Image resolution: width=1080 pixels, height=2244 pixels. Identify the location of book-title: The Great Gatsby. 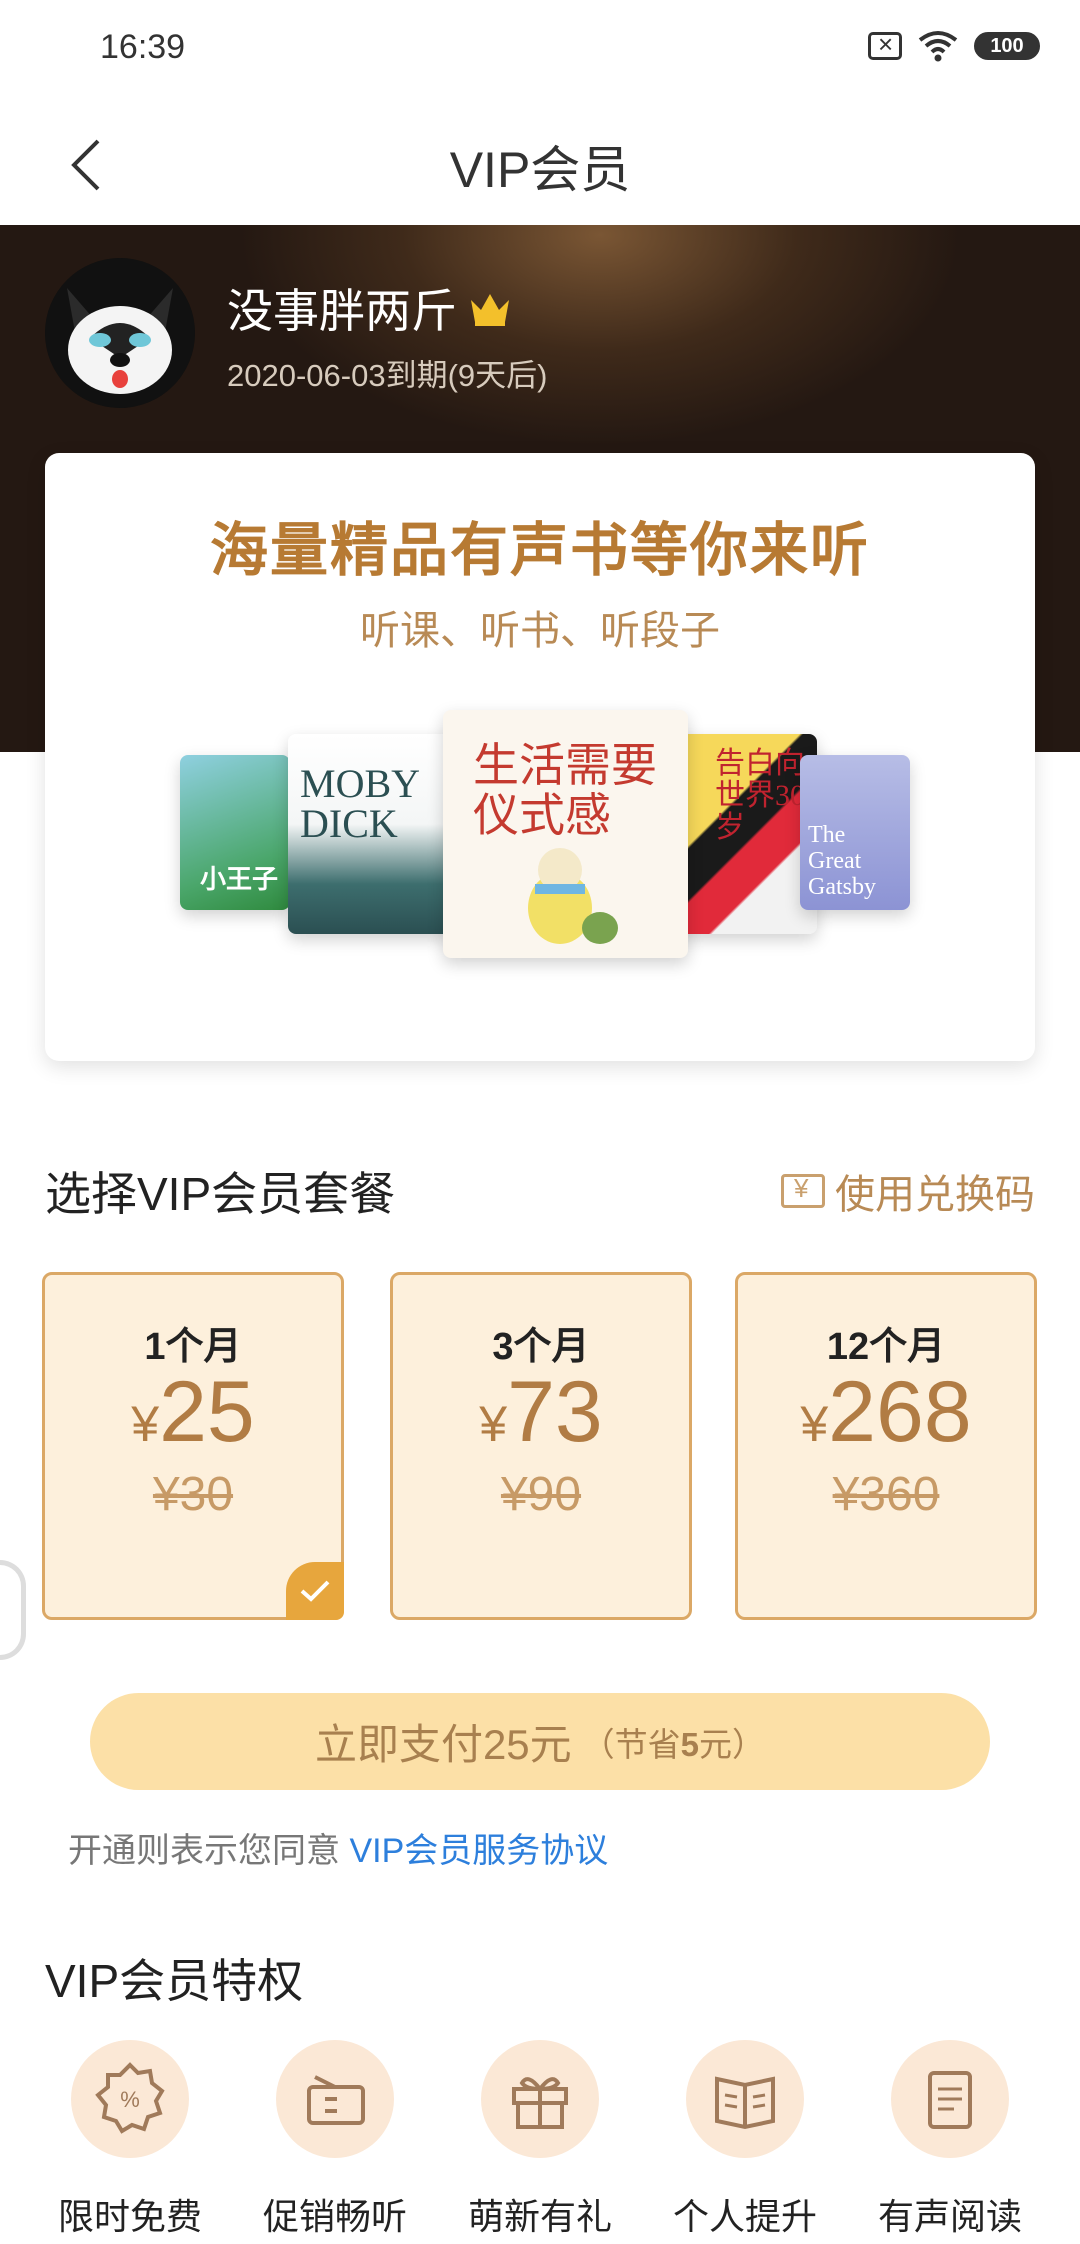
(842, 861).